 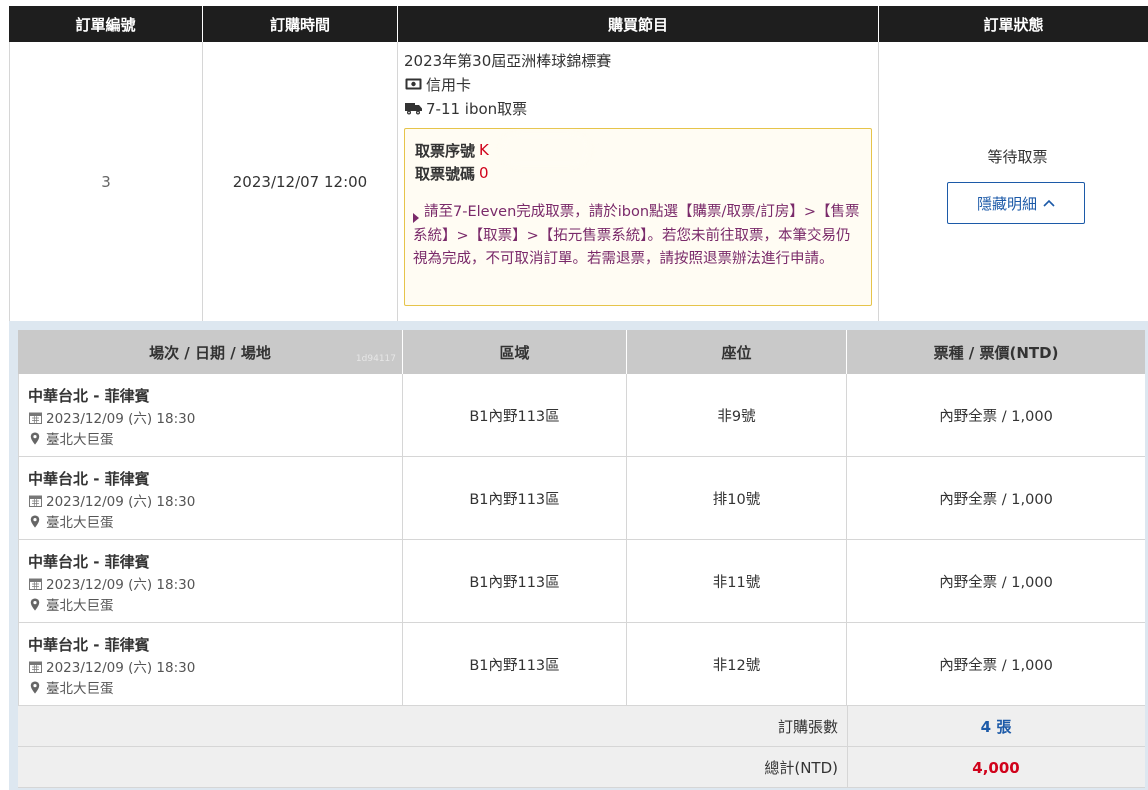 I want to click on total-label: 總計(NTD), so click(x=801, y=768).